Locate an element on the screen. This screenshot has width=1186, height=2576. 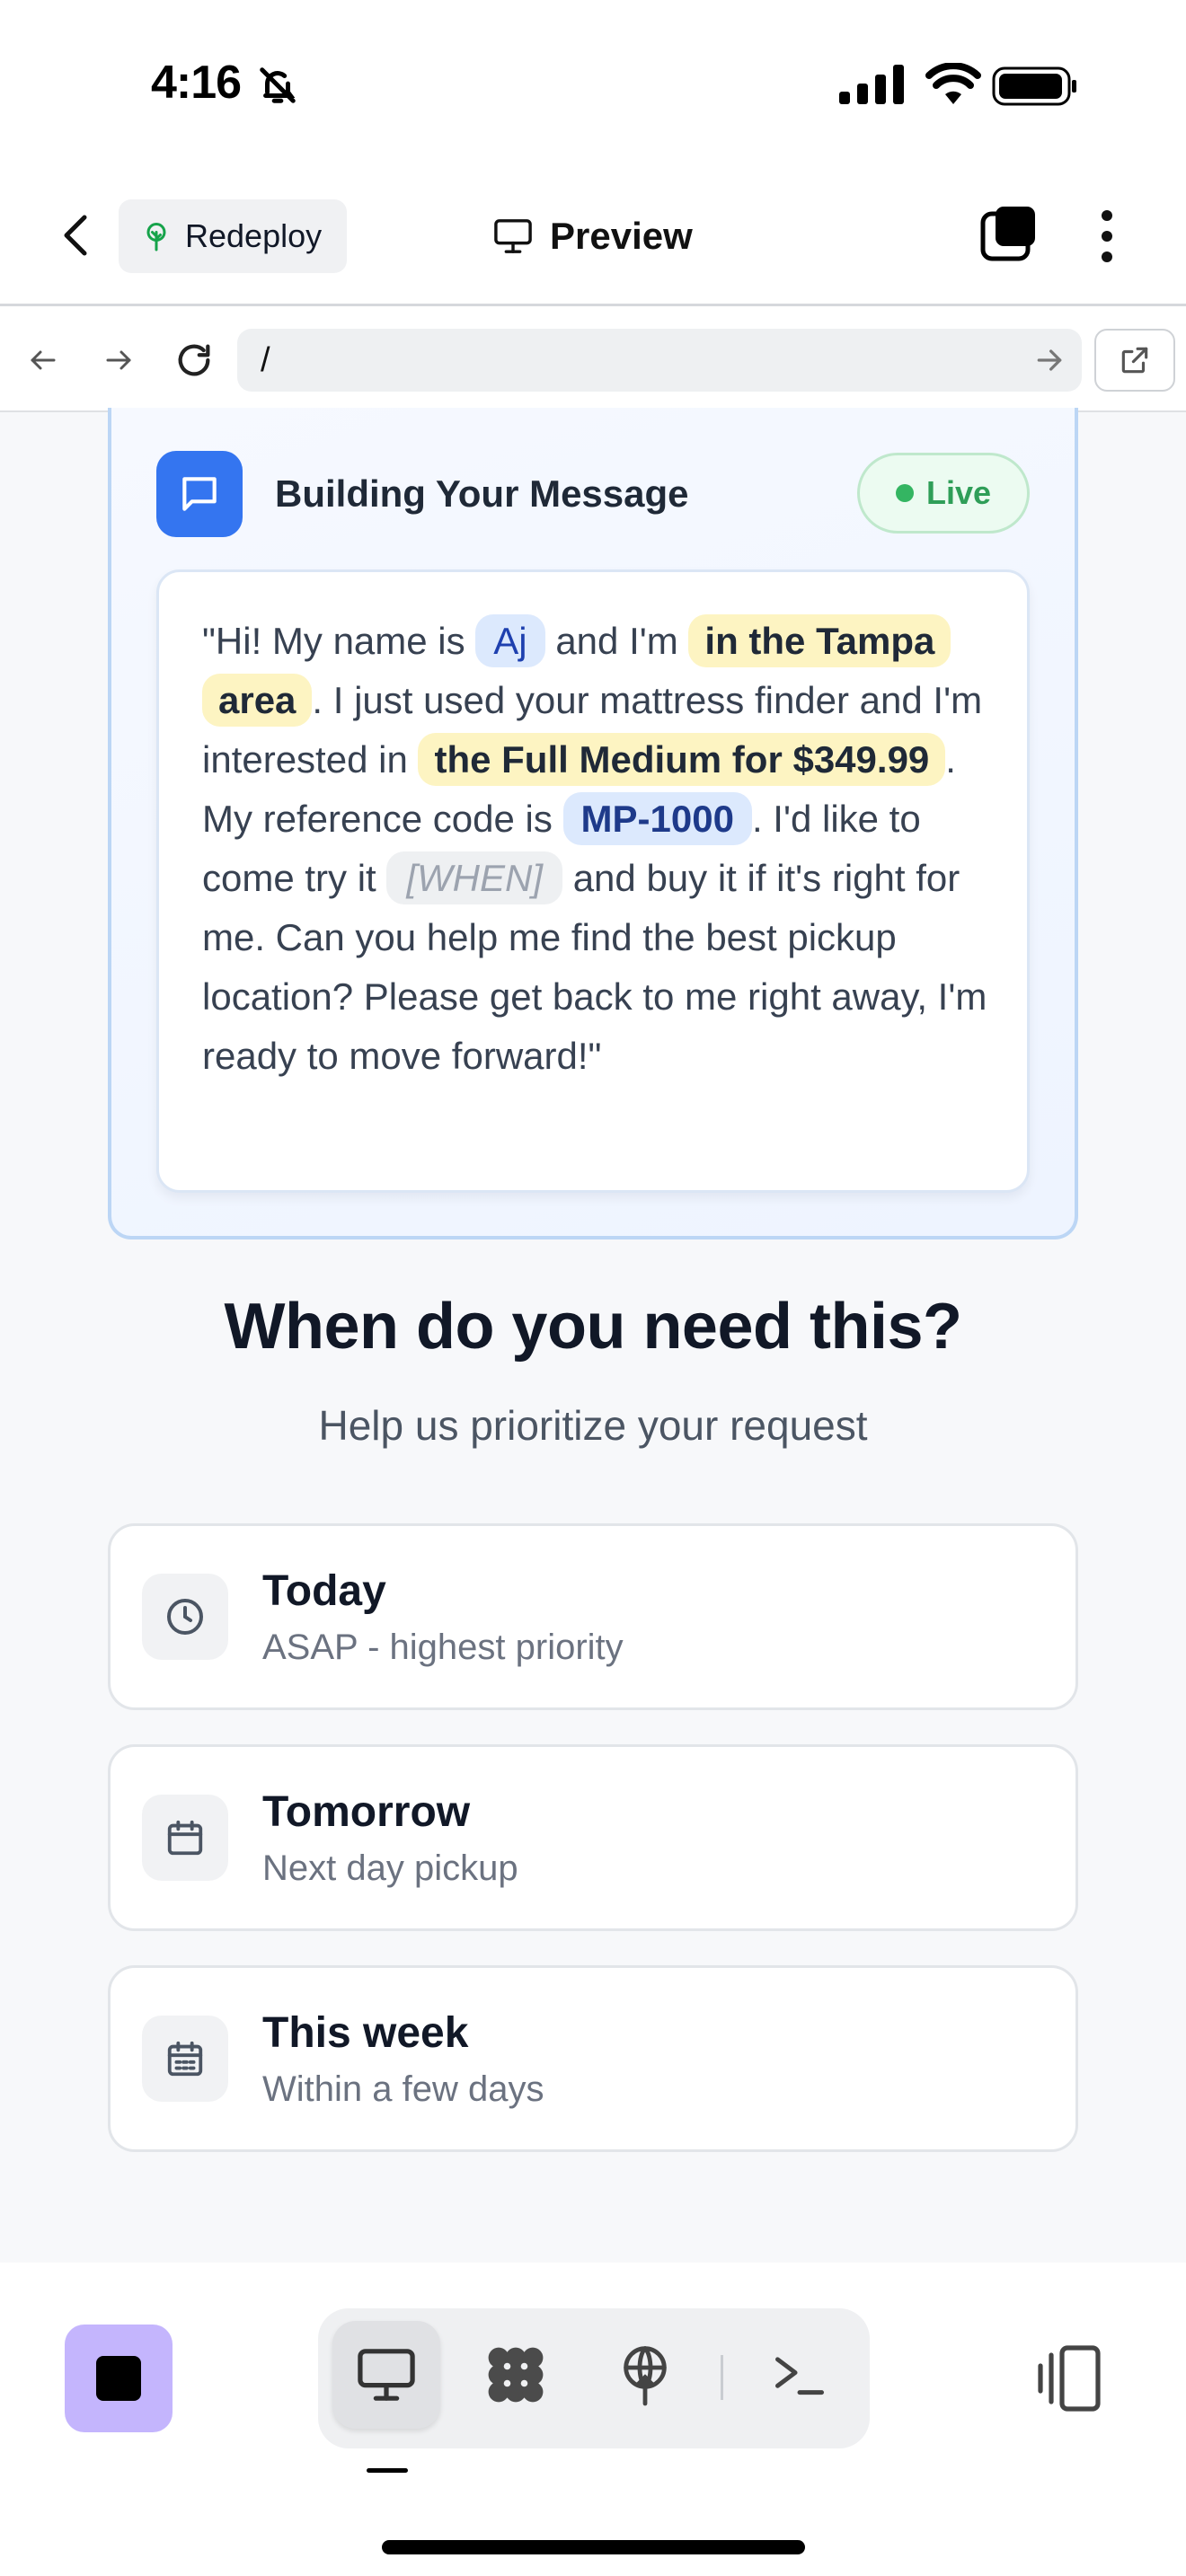
message-icon-tile is located at coordinates (199, 494).